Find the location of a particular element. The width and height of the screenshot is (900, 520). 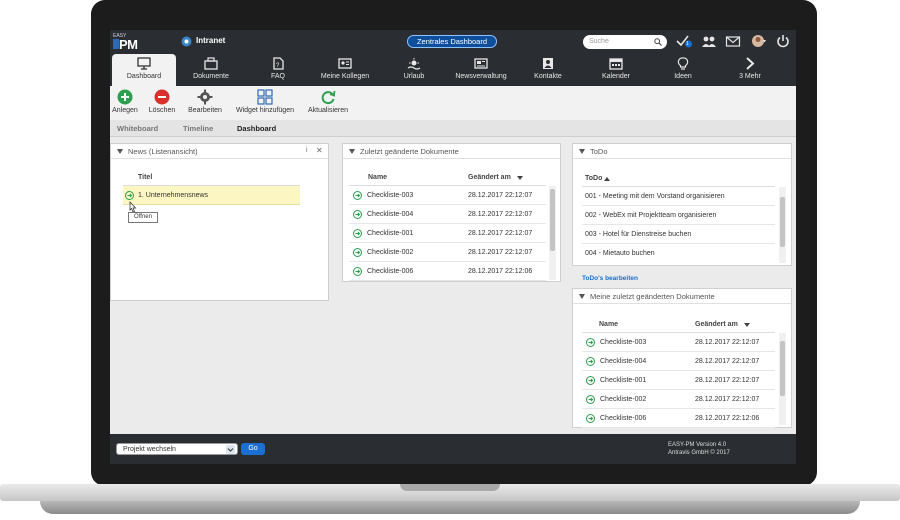

nav-item-calendar: Kalender is located at coordinates (616, 70).